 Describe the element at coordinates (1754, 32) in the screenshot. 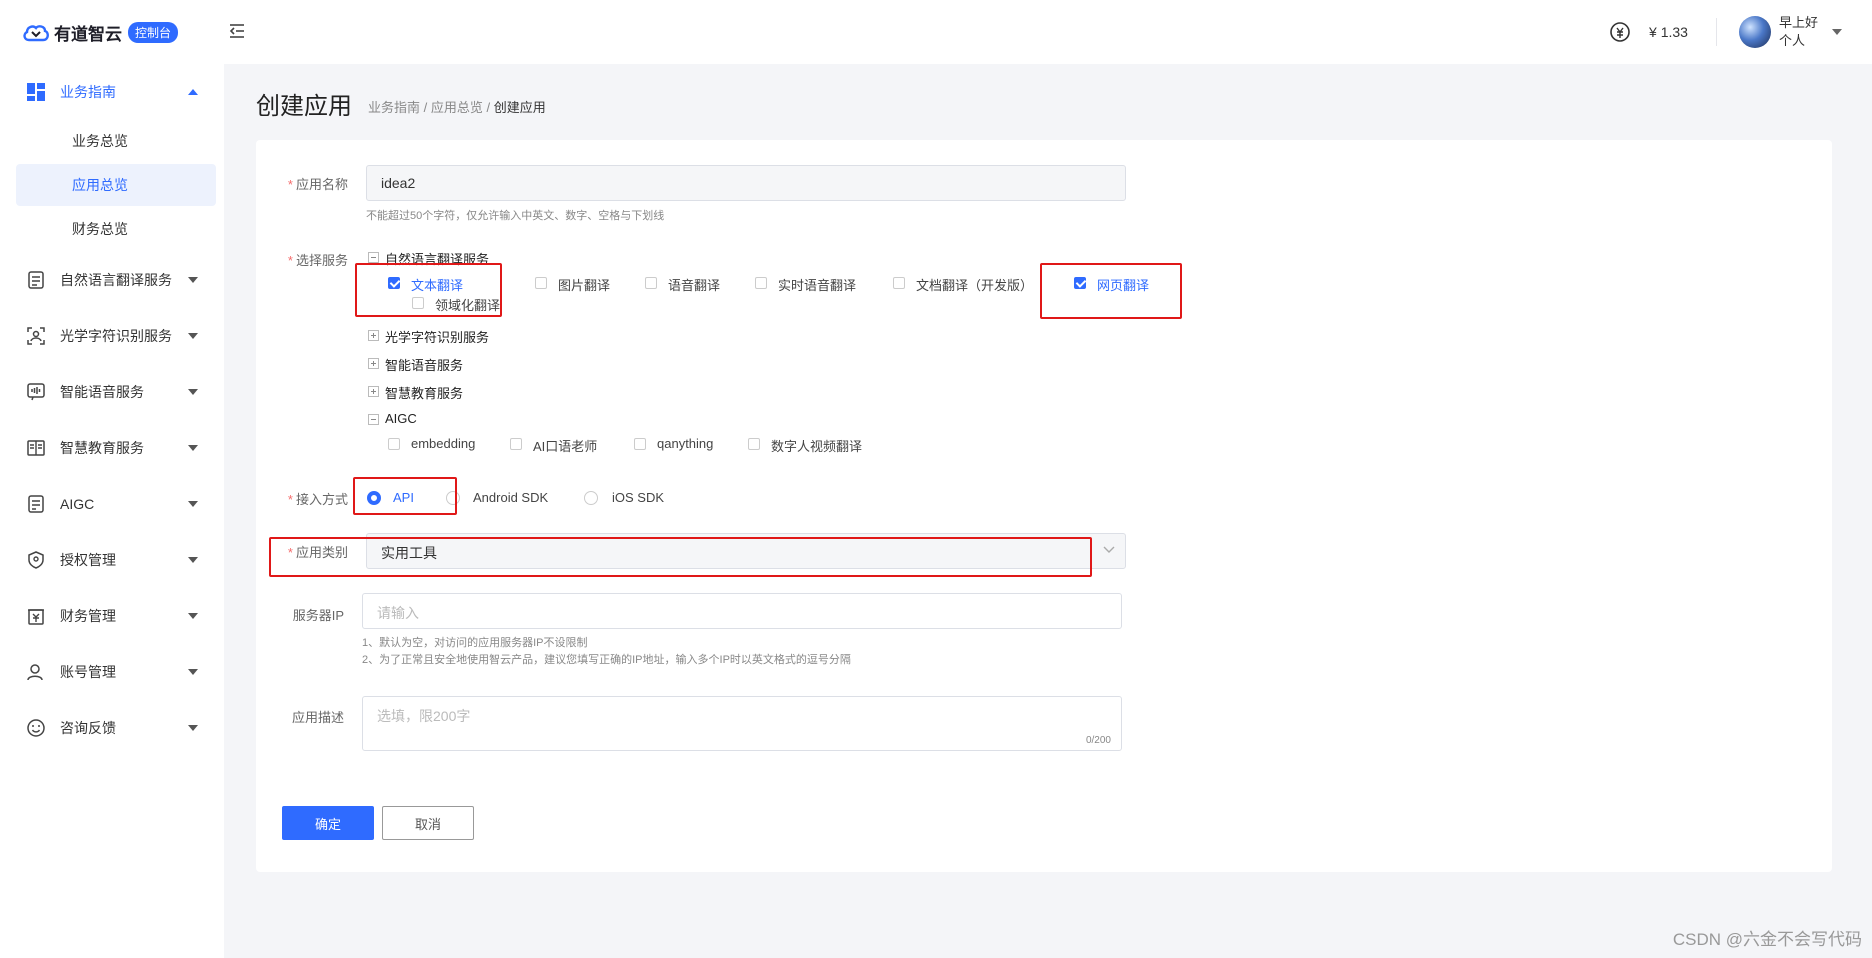

I see `avatar` at that location.